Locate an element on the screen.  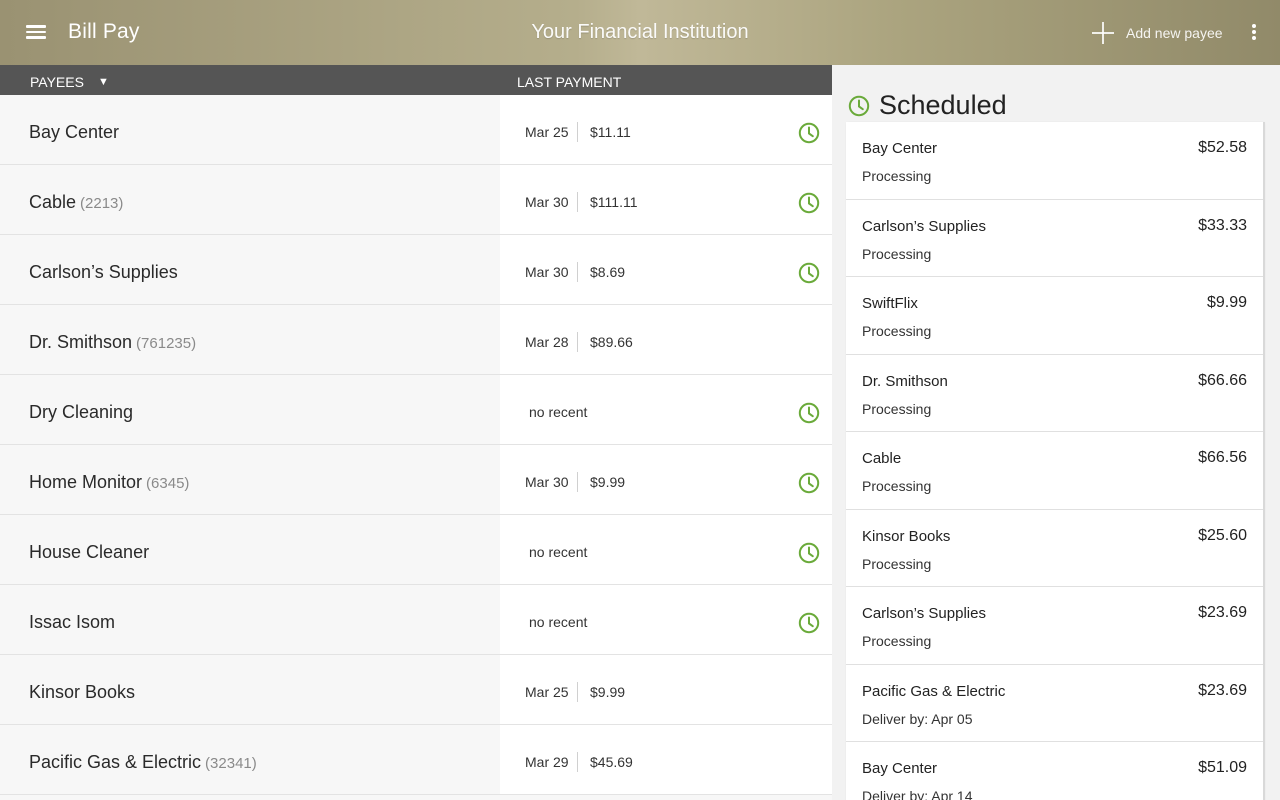
payee-row: Cable (2213) Mar 30 $111.11 is located at coordinates (416, 200).